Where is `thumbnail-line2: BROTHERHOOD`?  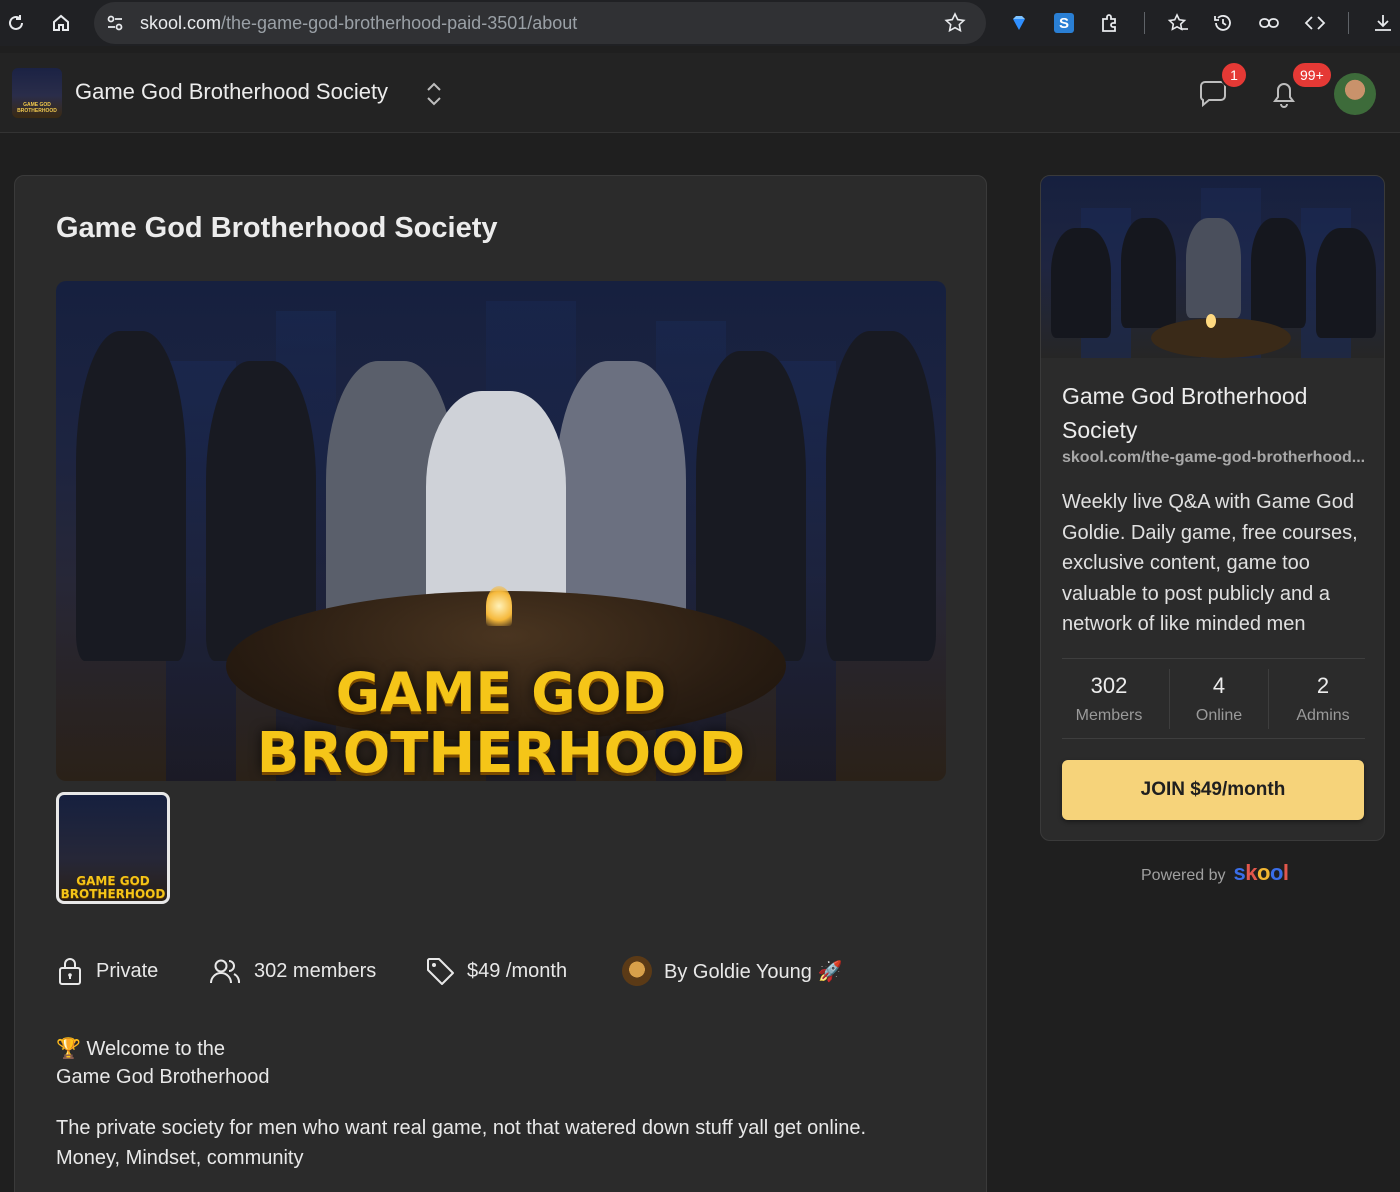
thumbnail-line2: BROTHERHOOD is located at coordinates (113, 894).